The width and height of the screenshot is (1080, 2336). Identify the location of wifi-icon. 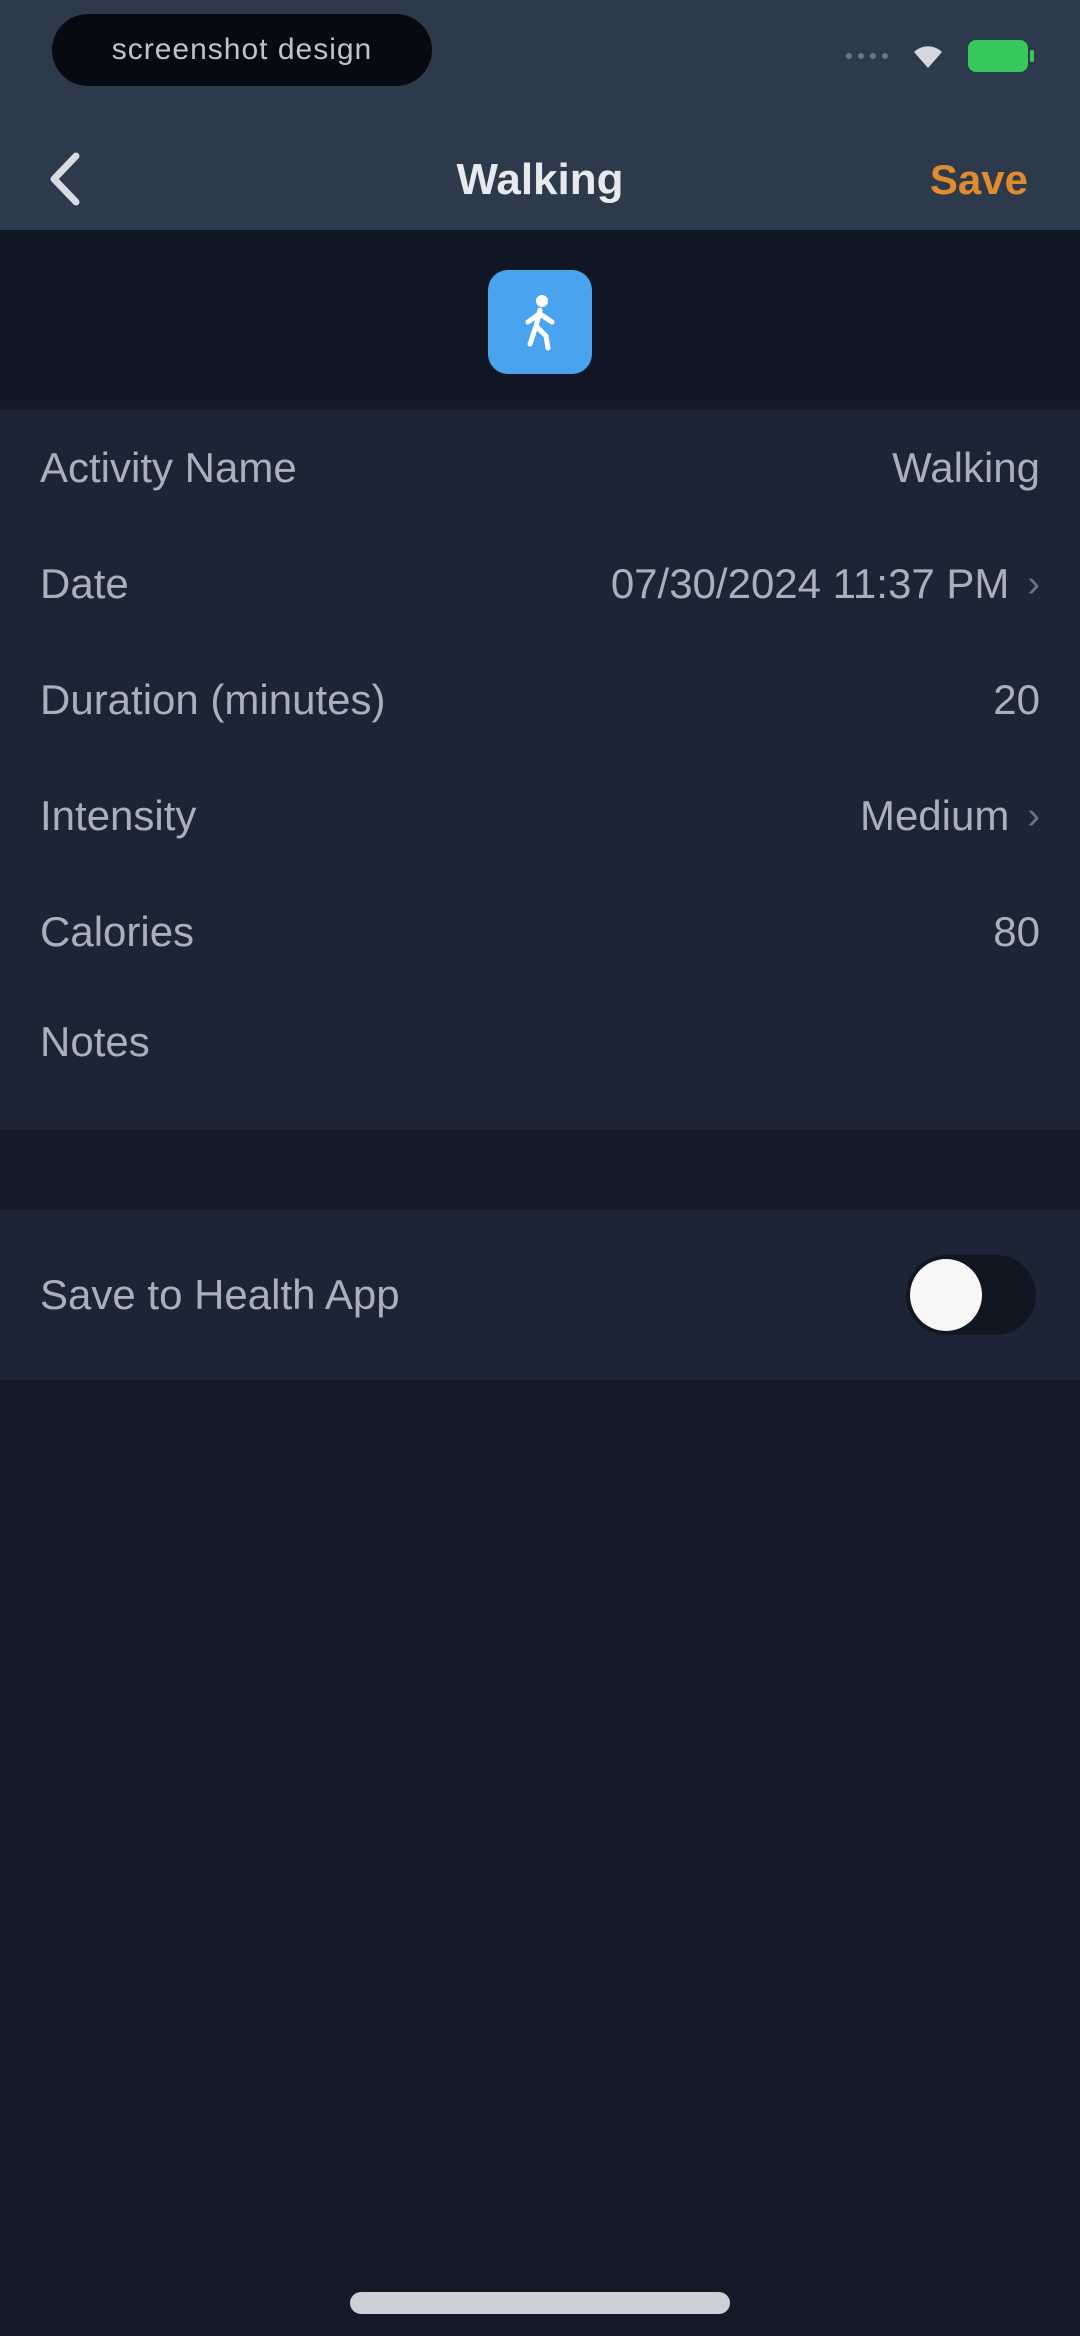
(928, 56).